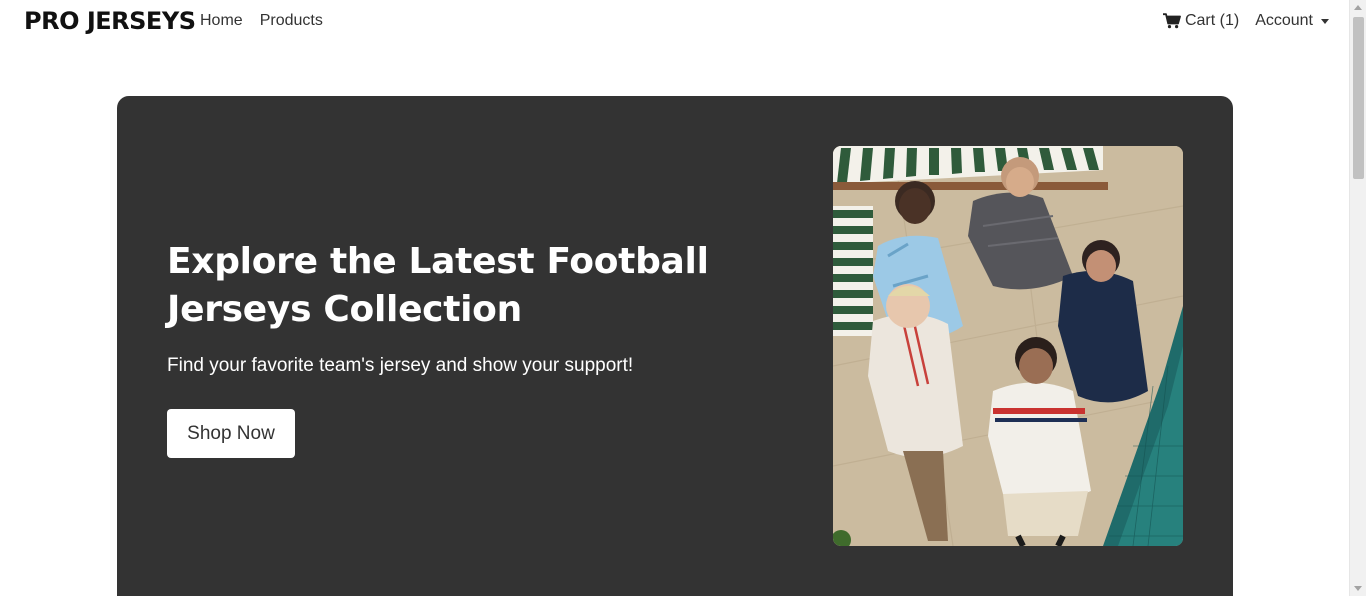 The height and width of the screenshot is (596, 1366). Describe the element at coordinates (231, 433) in the screenshot. I see `shop-now-button: Shop Now` at that location.